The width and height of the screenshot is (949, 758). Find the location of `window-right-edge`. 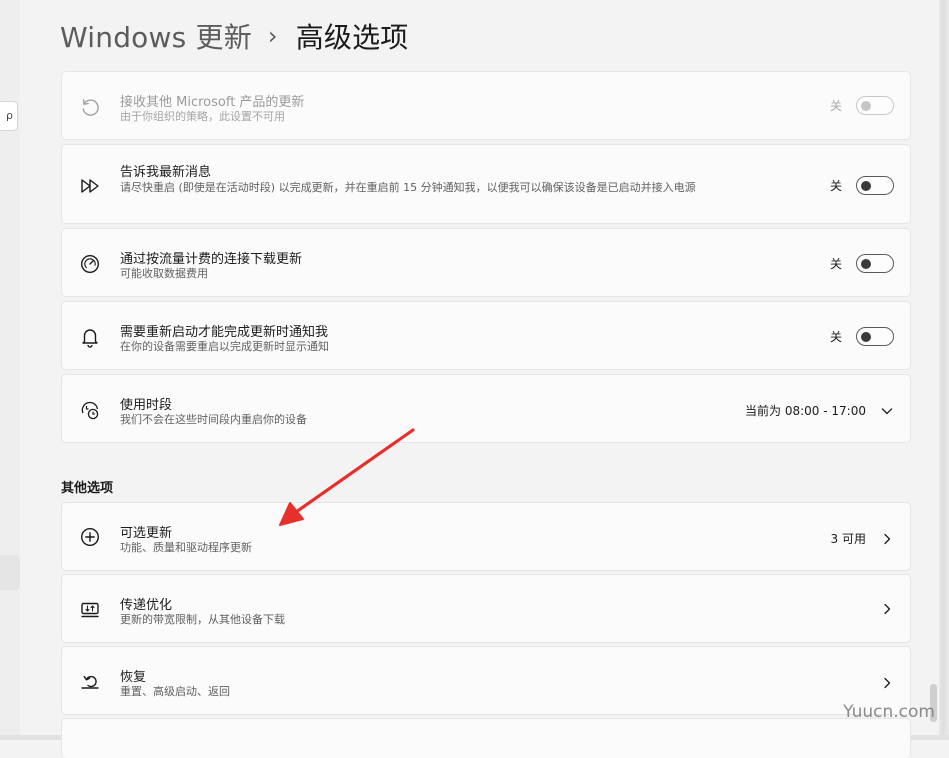

window-right-edge is located at coordinates (944, 370).